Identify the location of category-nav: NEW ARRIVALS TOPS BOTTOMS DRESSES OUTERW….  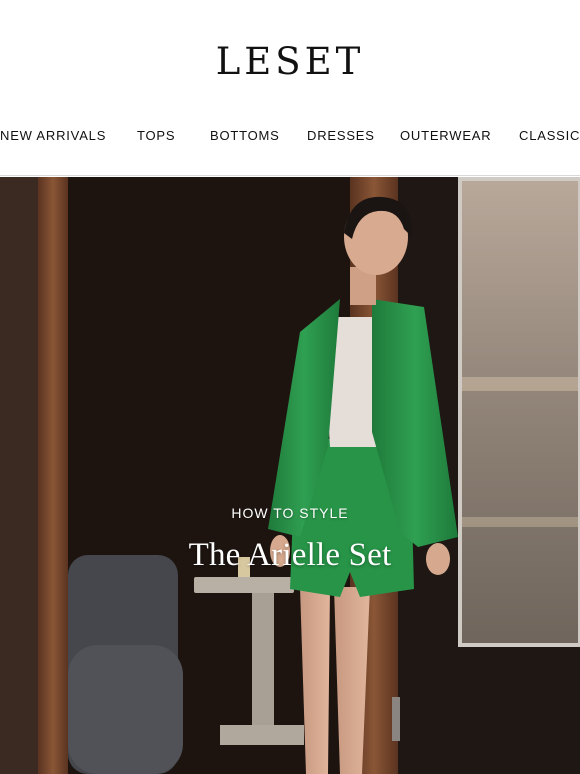
(290, 143).